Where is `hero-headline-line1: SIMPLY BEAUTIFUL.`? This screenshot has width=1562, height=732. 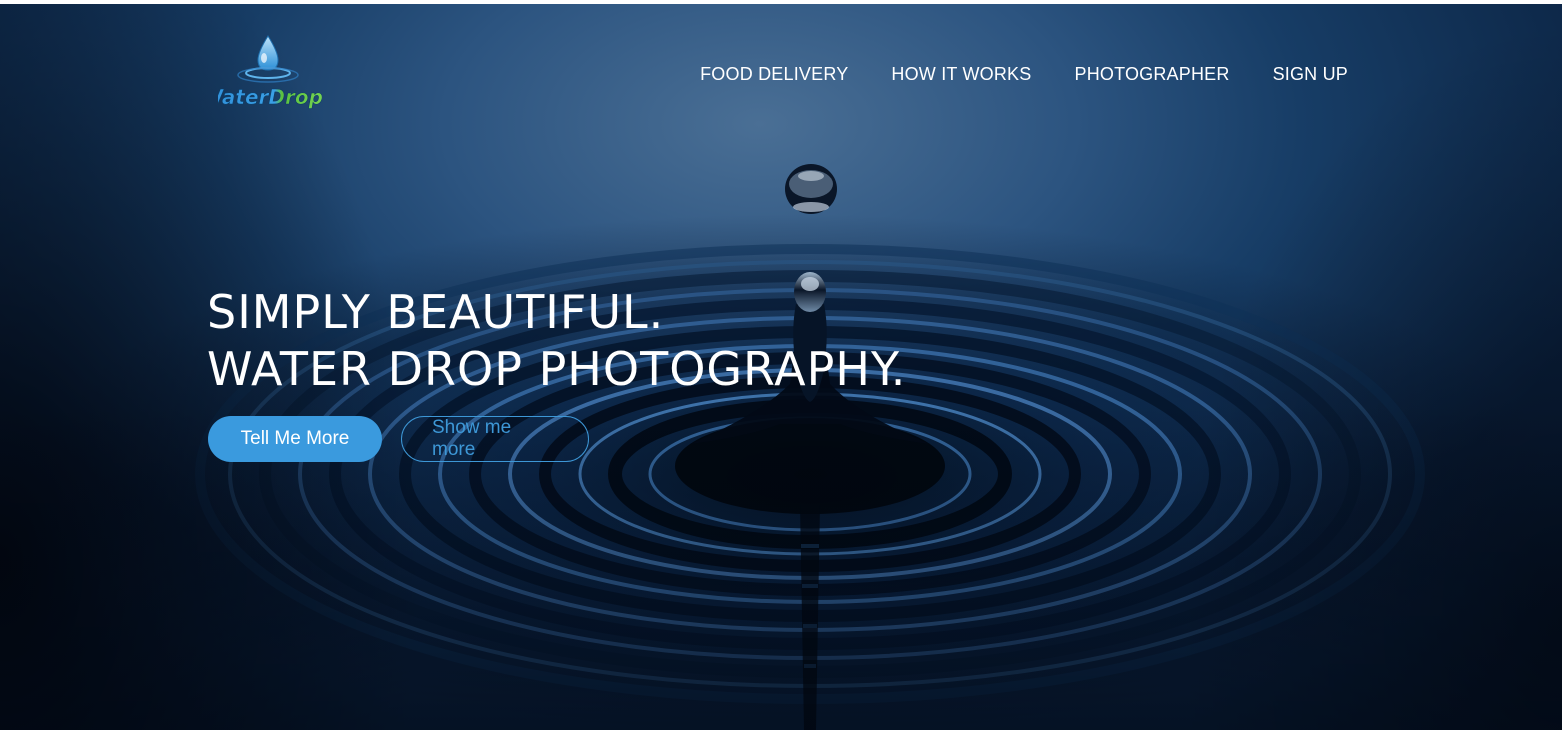
hero-headline-line1: SIMPLY BEAUTIFUL. is located at coordinates (436, 312).